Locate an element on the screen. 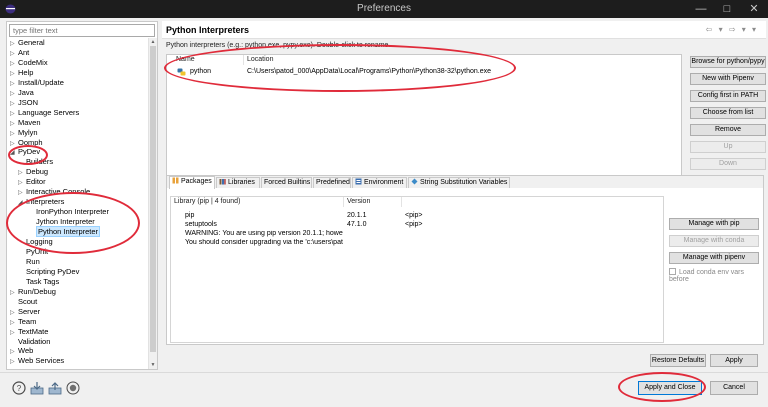 This screenshot has height=407, width=768. tree-scrollbar: ▲ ▼ is located at coordinates (152, 203).